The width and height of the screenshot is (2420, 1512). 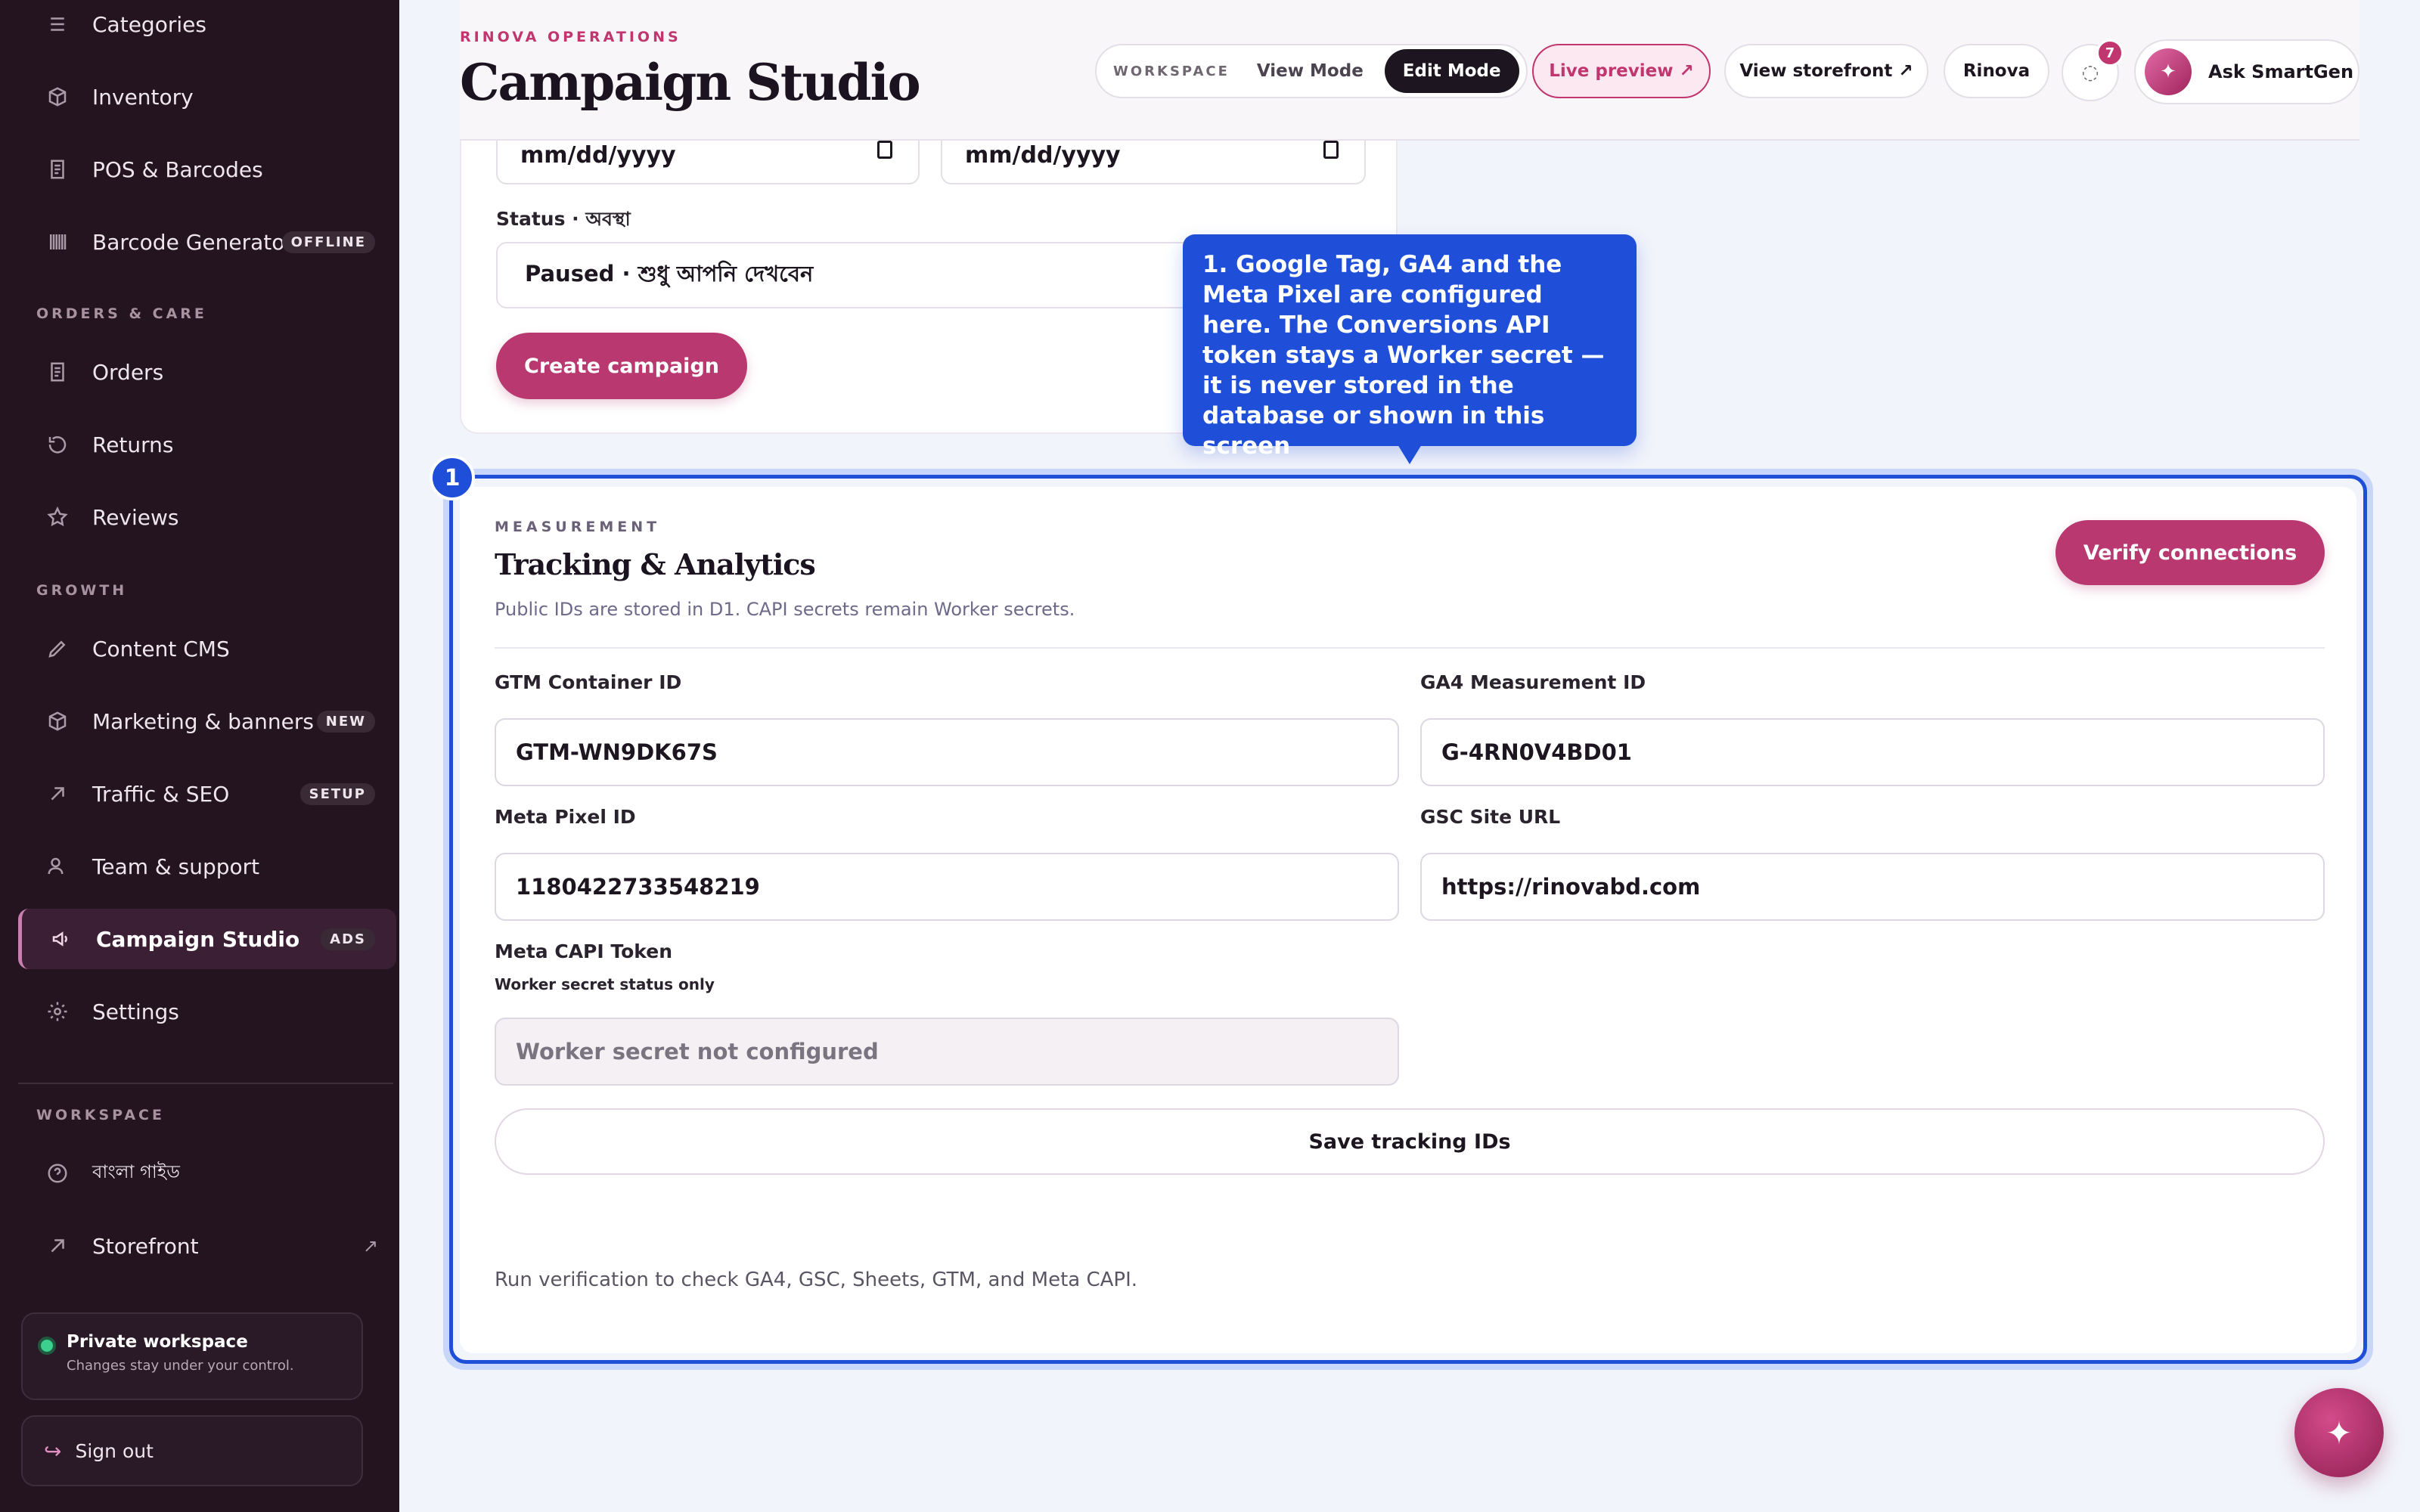 What do you see at coordinates (61, 939) in the screenshot?
I see `megaphone-icon` at bounding box center [61, 939].